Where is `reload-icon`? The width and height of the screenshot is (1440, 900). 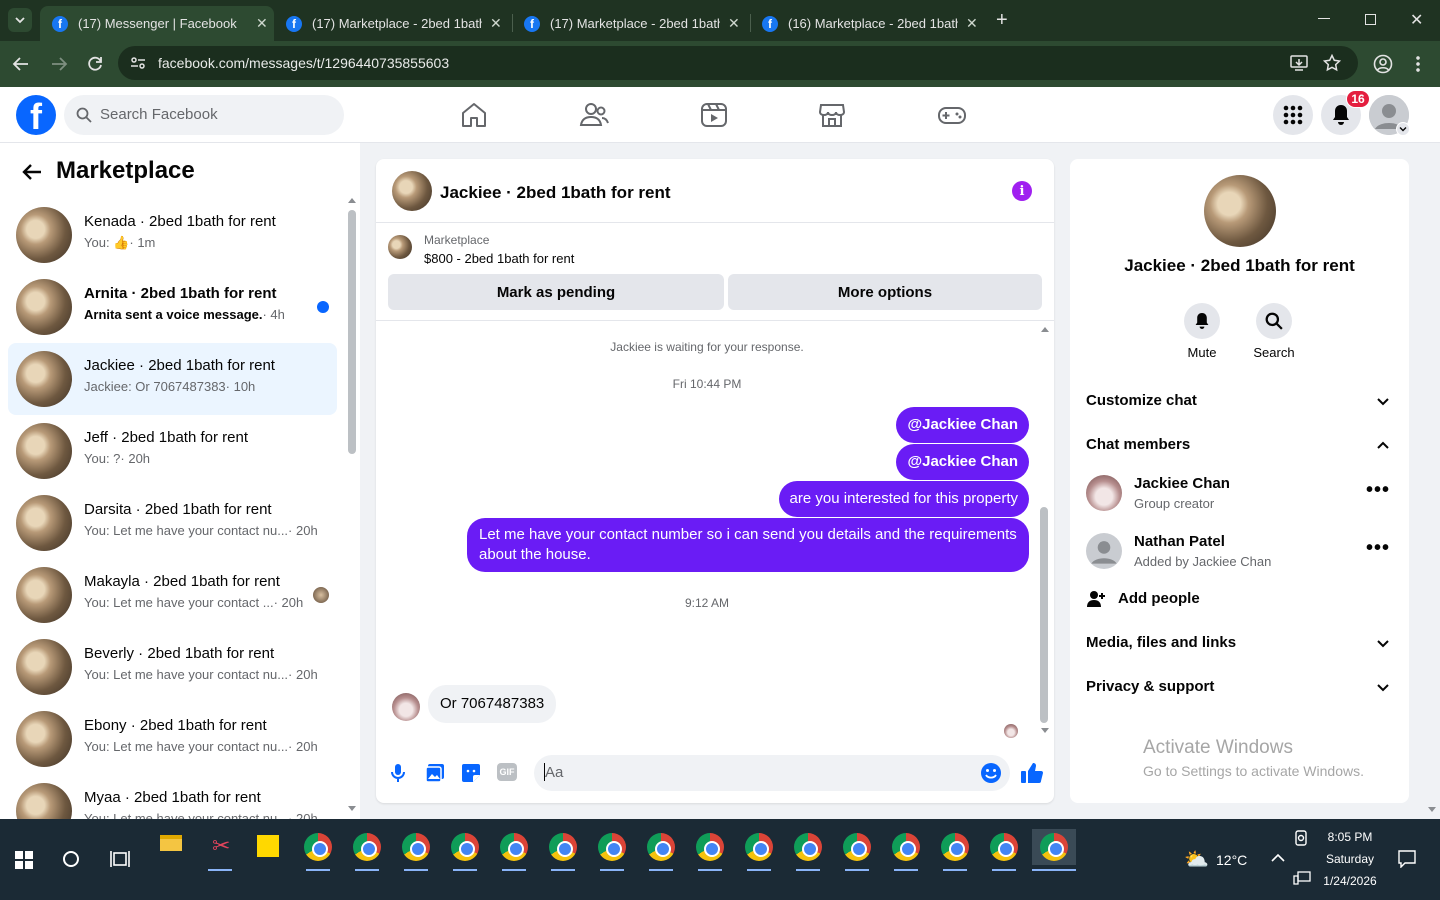
reload-icon is located at coordinates (95, 64).